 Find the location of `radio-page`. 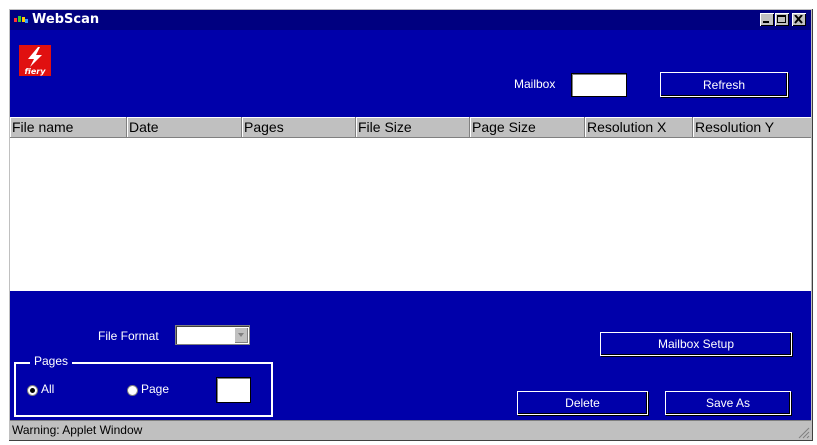

radio-page is located at coordinates (132, 390).